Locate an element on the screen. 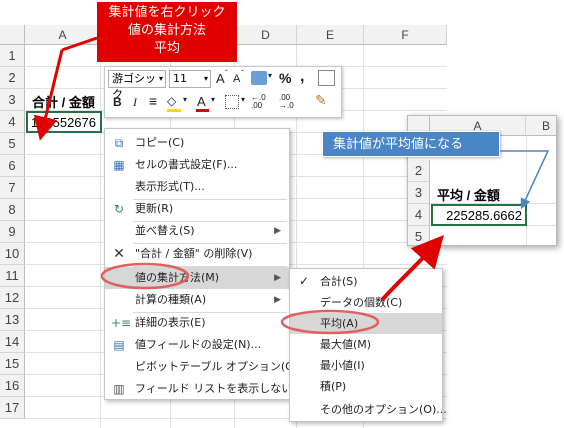 This screenshot has height=428, width=564. format-table-icon is located at coordinates (326, 78).